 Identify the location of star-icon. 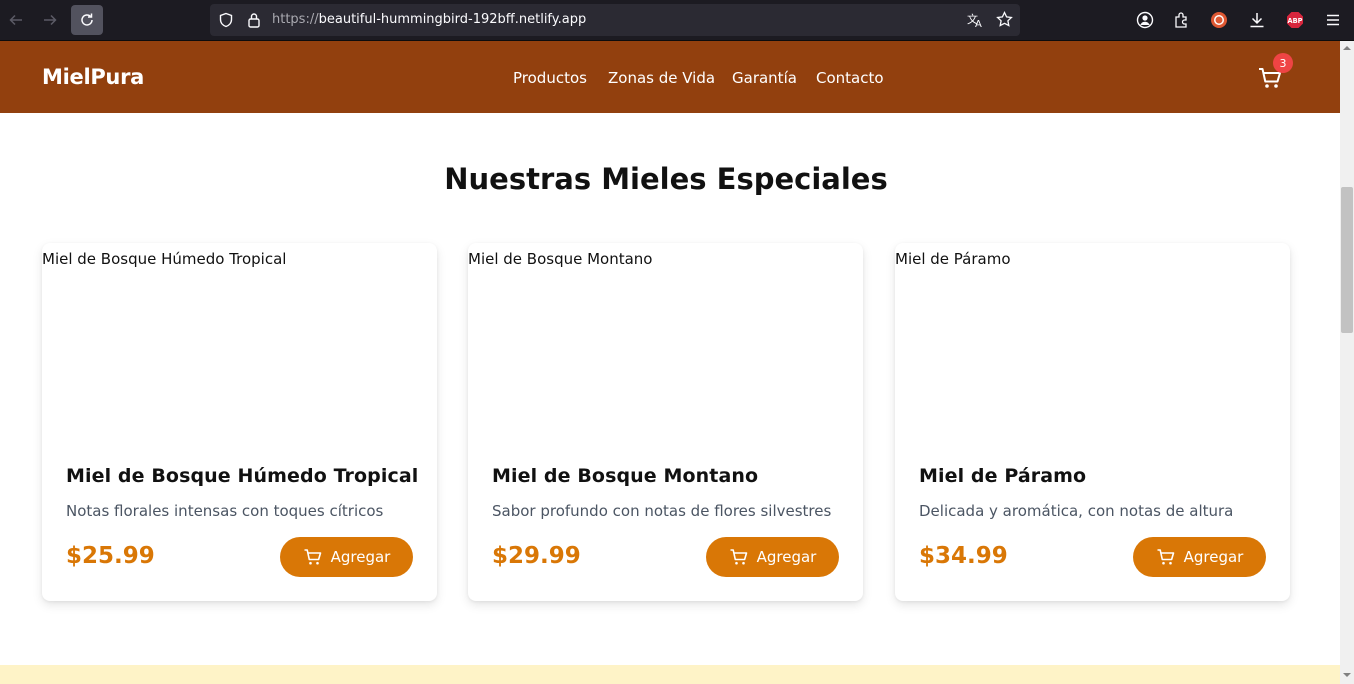
(1004, 19).